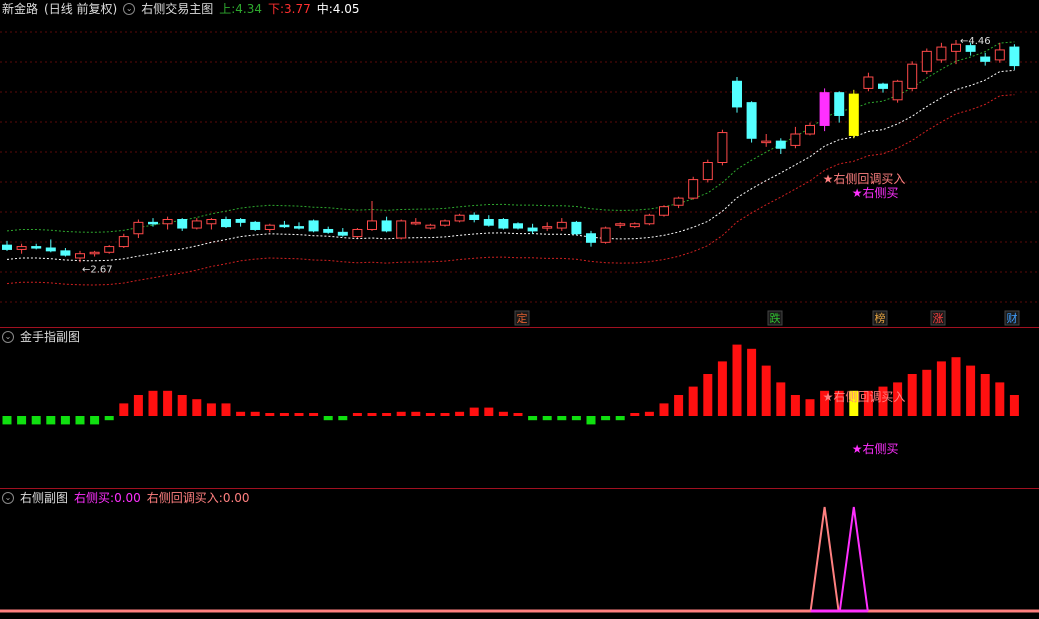 This screenshot has height=619, width=1039. Describe the element at coordinates (44, 498) in the screenshot. I see `sub2-title: 右侧副图` at that location.